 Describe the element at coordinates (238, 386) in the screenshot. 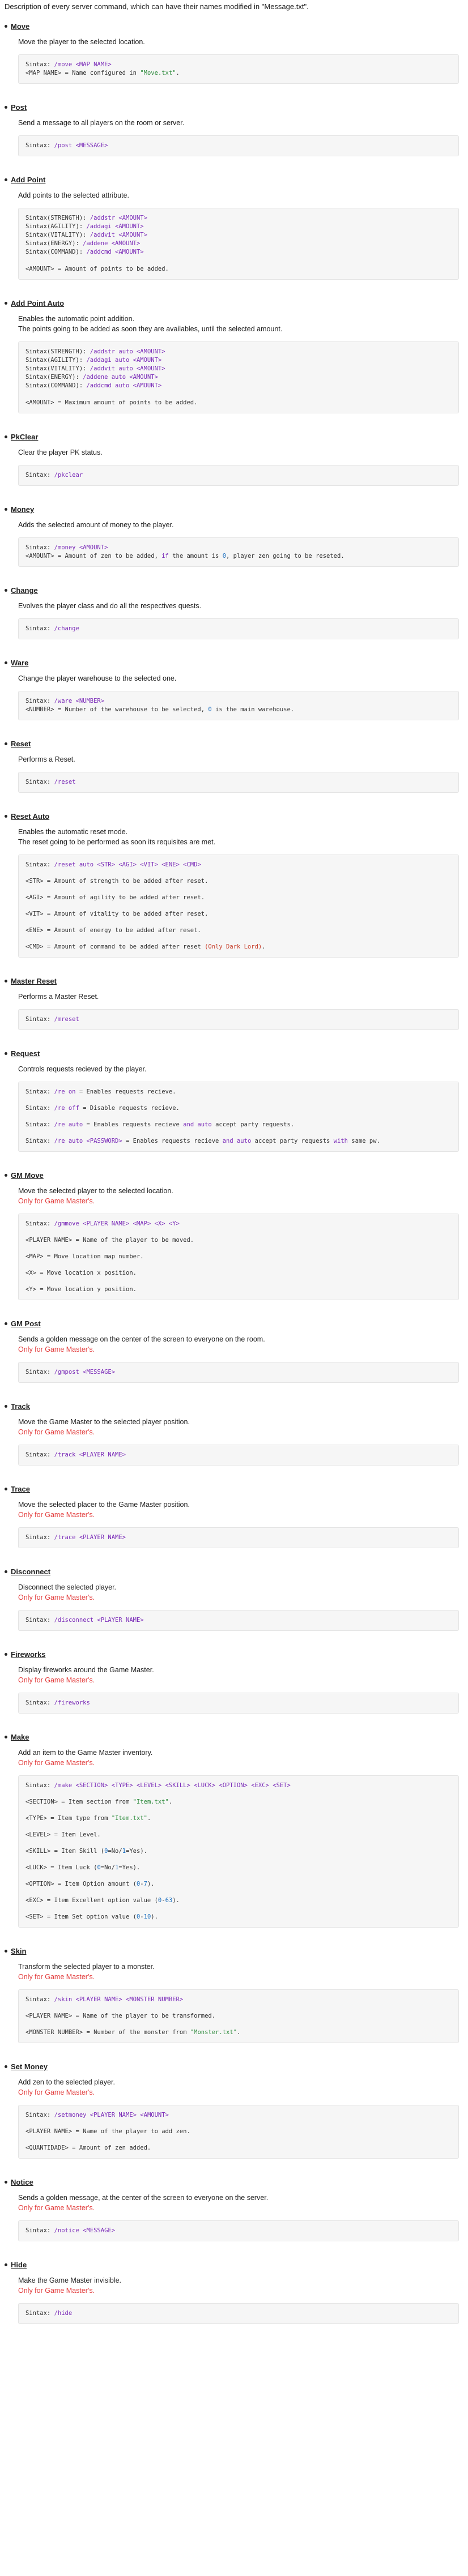

I see `code-line: Sintax(COMMAND): /addcmd auto <AMOUNT>` at that location.